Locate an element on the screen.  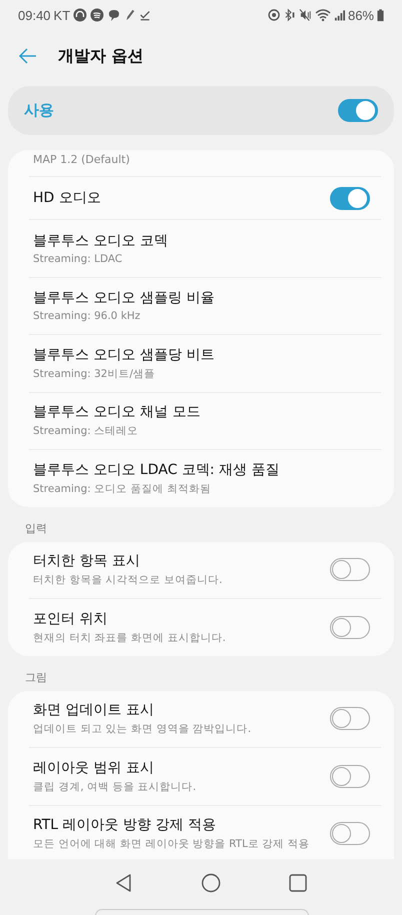
setting-summary: 터치한 항목을 시각적으로 보여줍니다. is located at coordinates (127, 580).